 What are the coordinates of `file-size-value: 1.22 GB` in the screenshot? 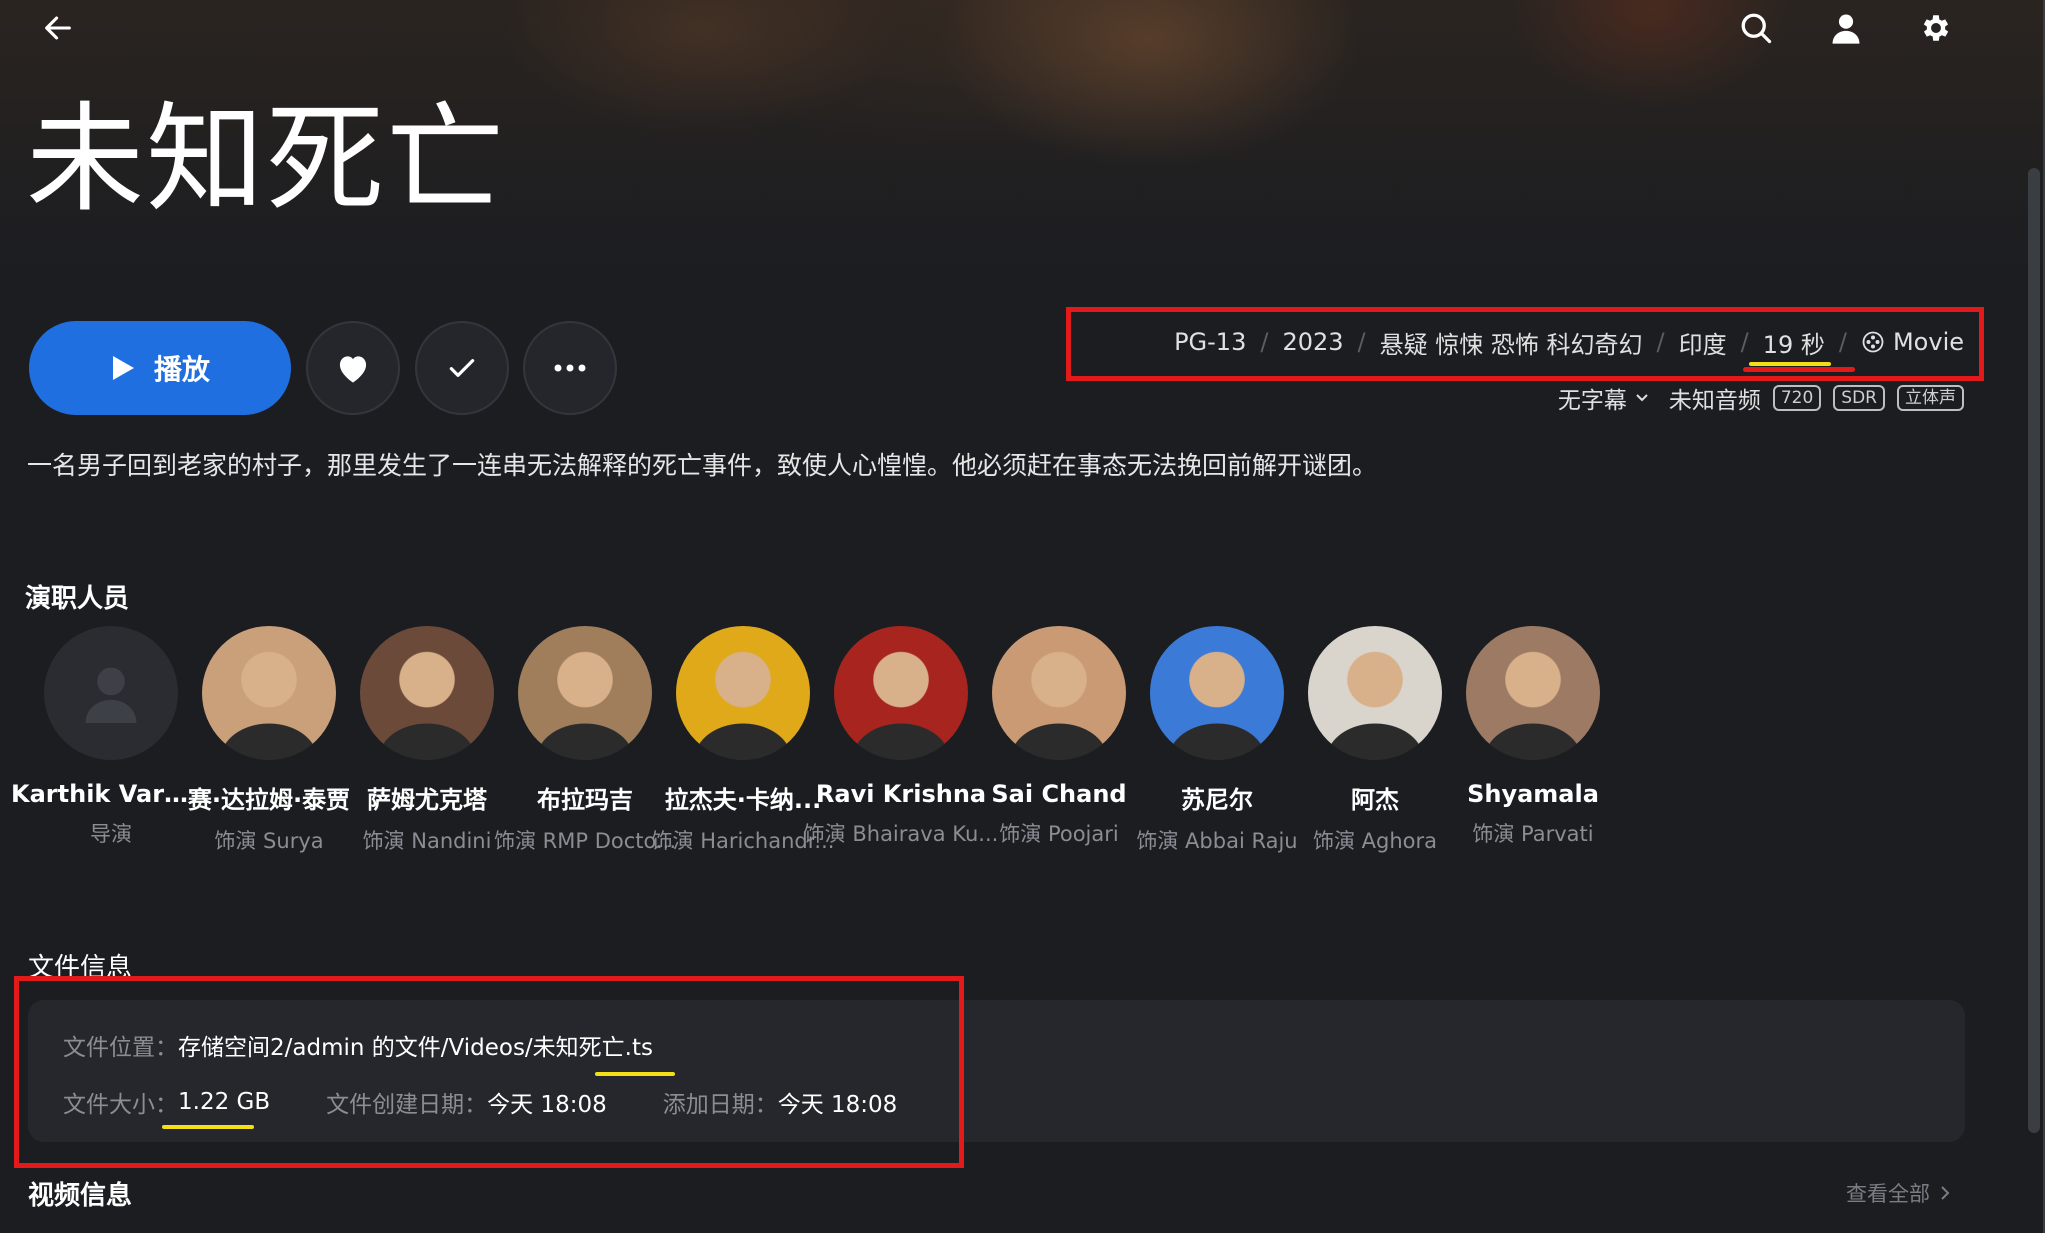 It's located at (216, 1109).